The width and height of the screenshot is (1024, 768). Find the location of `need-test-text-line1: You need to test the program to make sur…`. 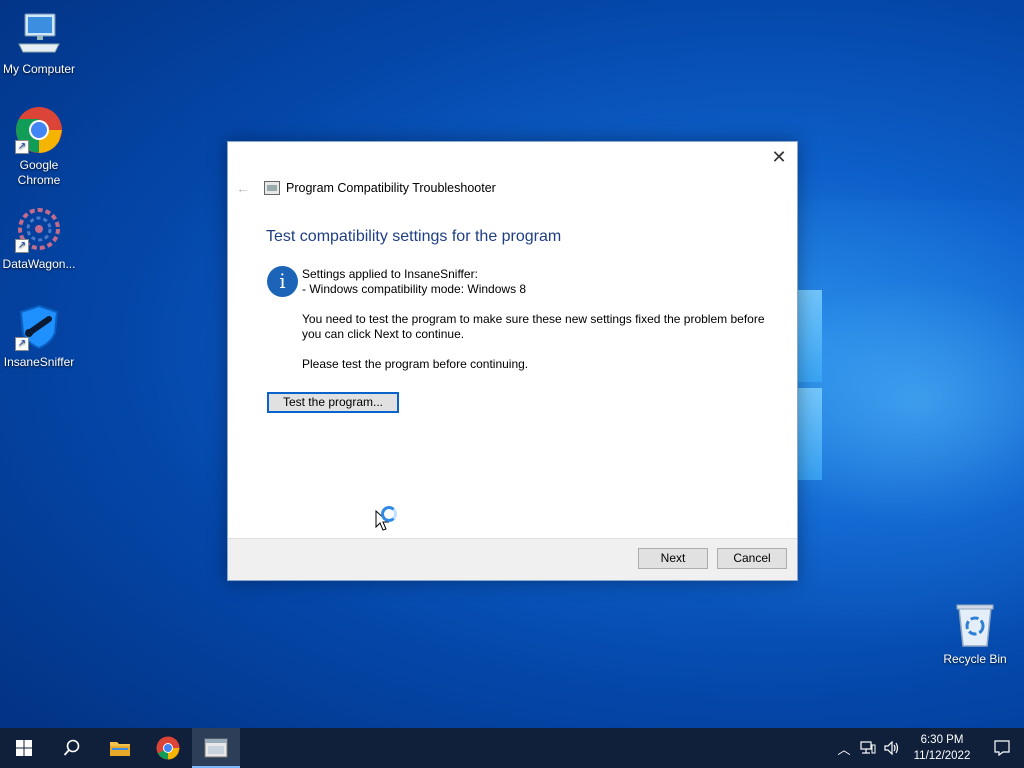

need-test-text-line1: You need to test the program to make sur… is located at coordinates (533, 319).